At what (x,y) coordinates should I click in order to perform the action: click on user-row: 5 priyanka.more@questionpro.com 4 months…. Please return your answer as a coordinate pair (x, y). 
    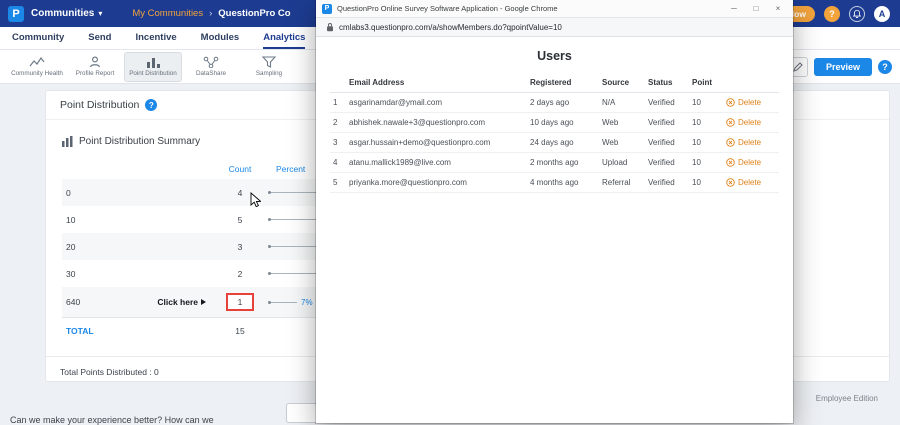
    Looking at the image, I should click on (554, 182).